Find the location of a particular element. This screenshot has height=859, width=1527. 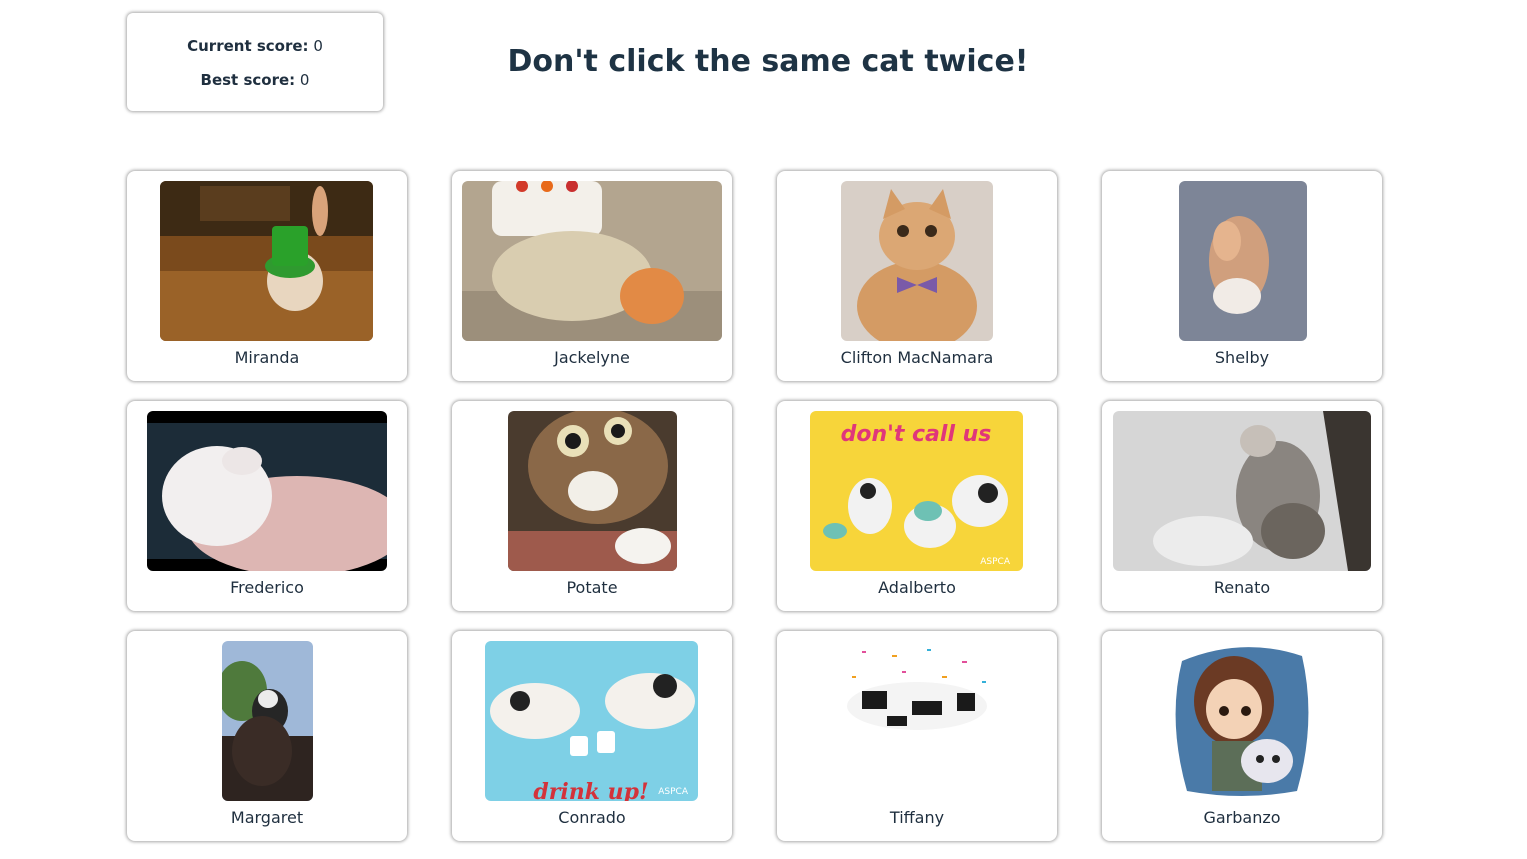

cat-card-margaret: Margaret is located at coordinates (267, 736).